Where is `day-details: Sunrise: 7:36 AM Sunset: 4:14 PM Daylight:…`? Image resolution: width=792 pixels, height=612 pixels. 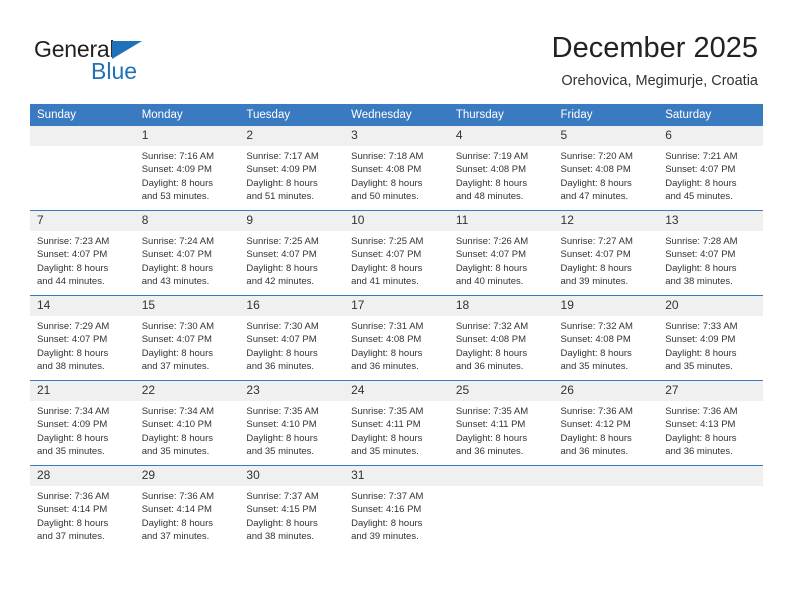 day-details: Sunrise: 7:36 AM Sunset: 4:14 PM Daylight:… is located at coordinates (82, 514).